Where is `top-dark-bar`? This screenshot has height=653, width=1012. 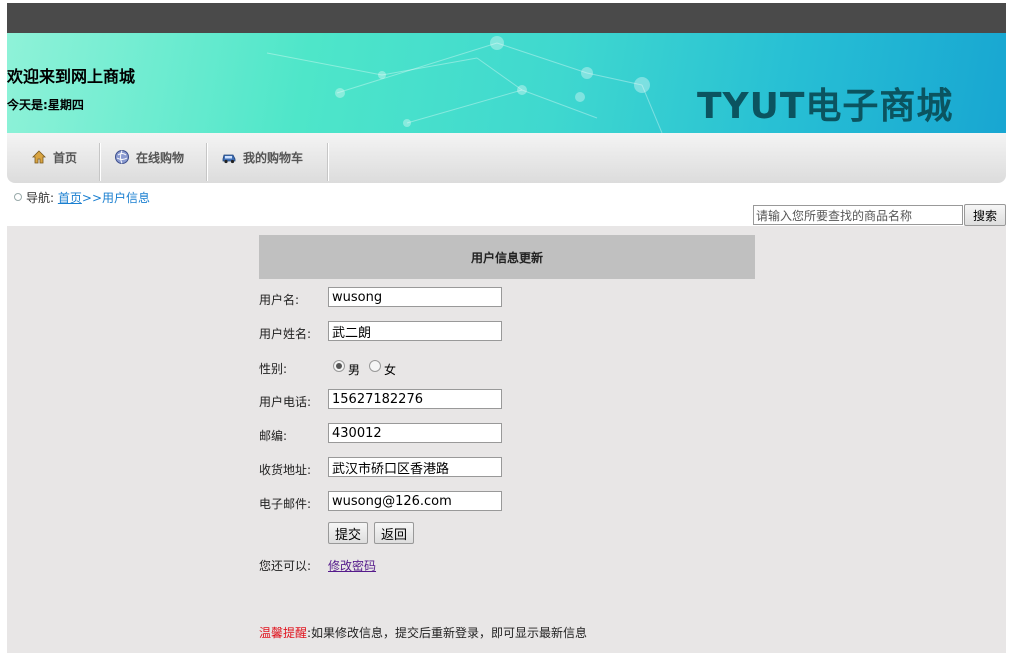
top-dark-bar is located at coordinates (506, 18).